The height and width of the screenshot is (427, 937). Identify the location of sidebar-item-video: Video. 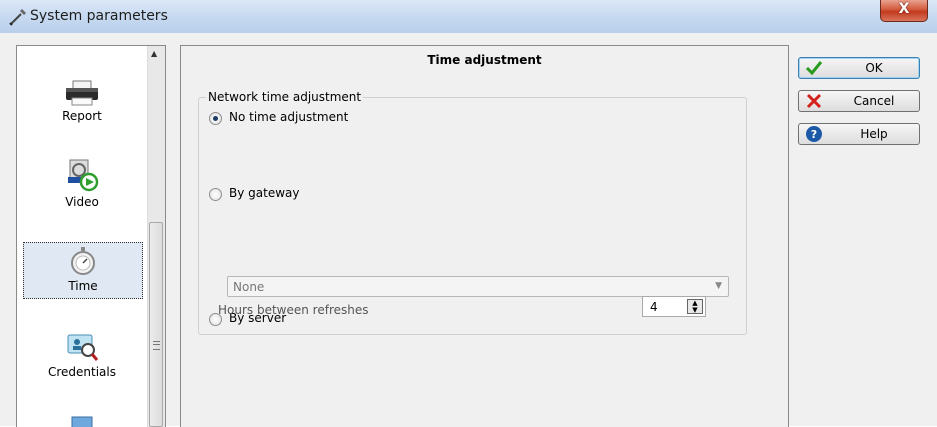
(82, 184).